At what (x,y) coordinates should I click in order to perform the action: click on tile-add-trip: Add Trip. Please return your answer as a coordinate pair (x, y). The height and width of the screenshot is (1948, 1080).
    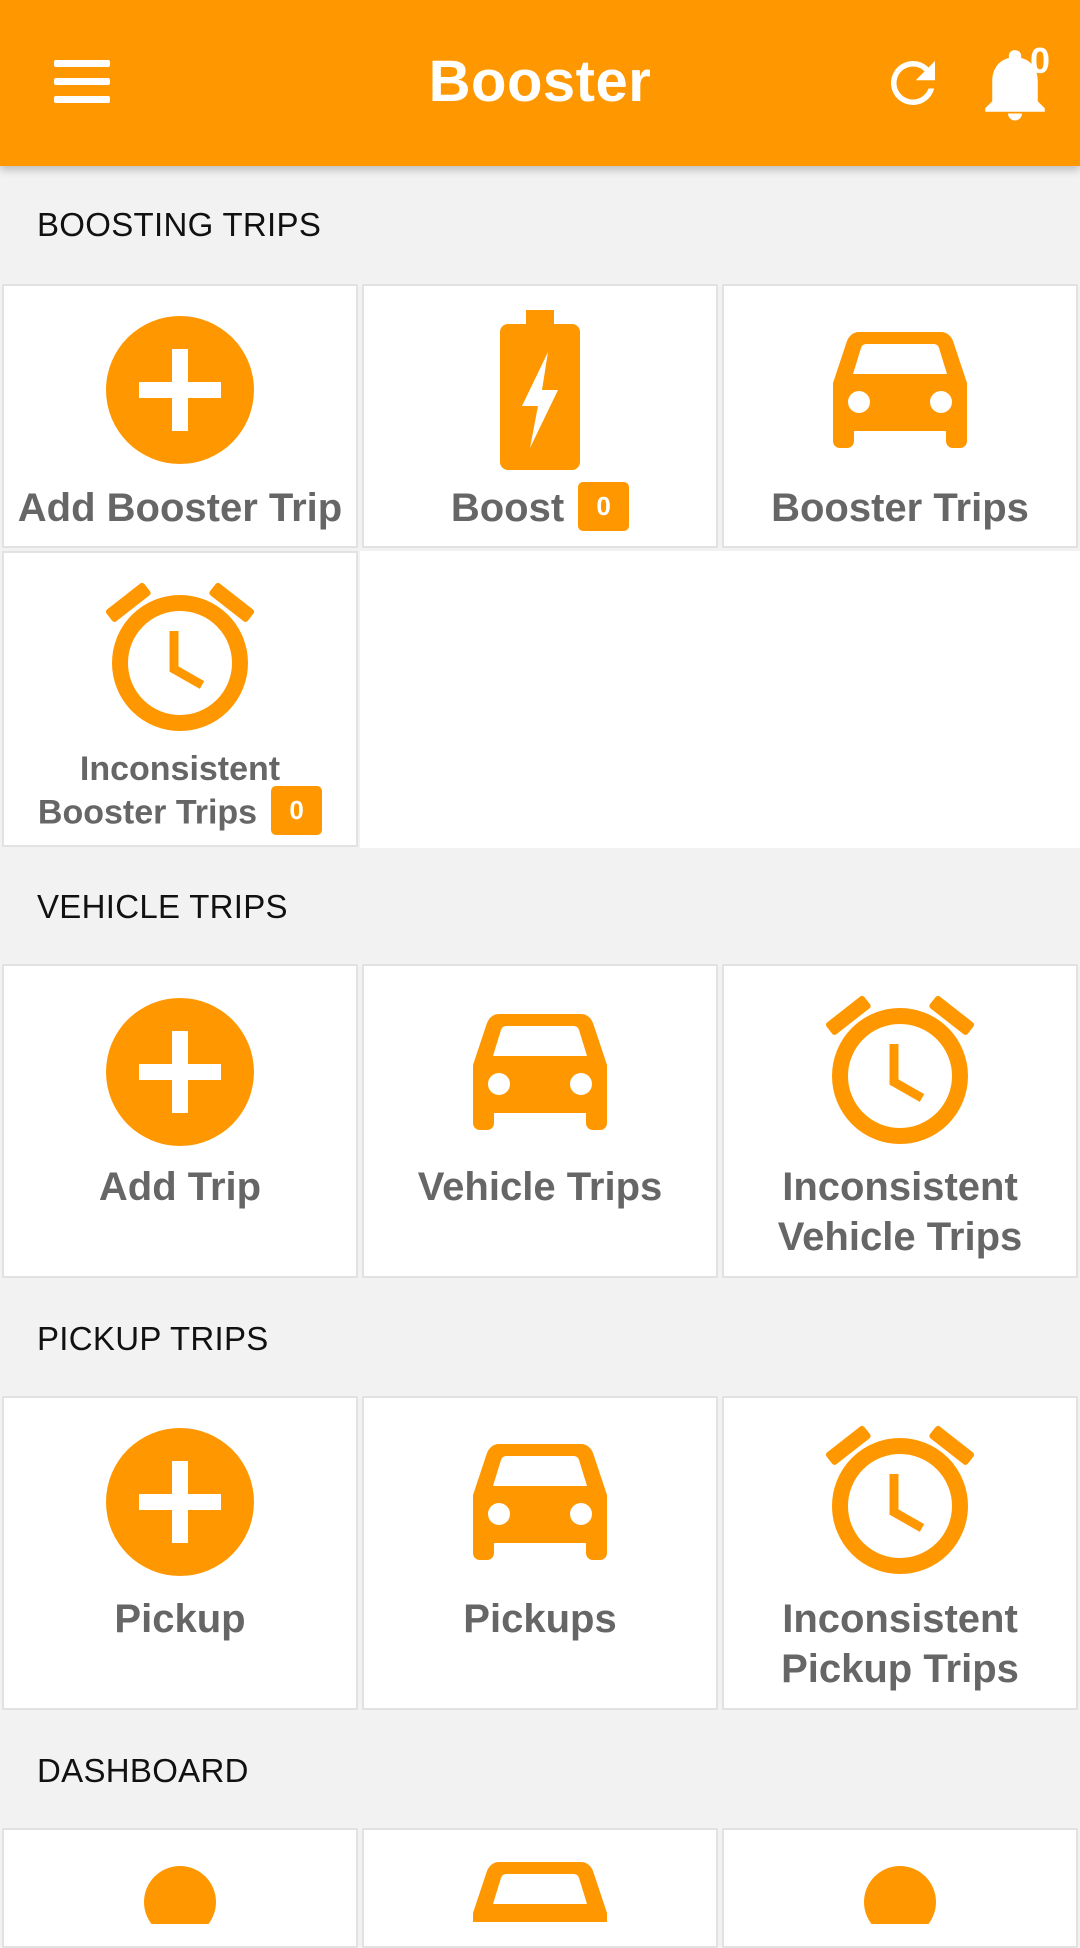
    Looking at the image, I should click on (180, 1121).